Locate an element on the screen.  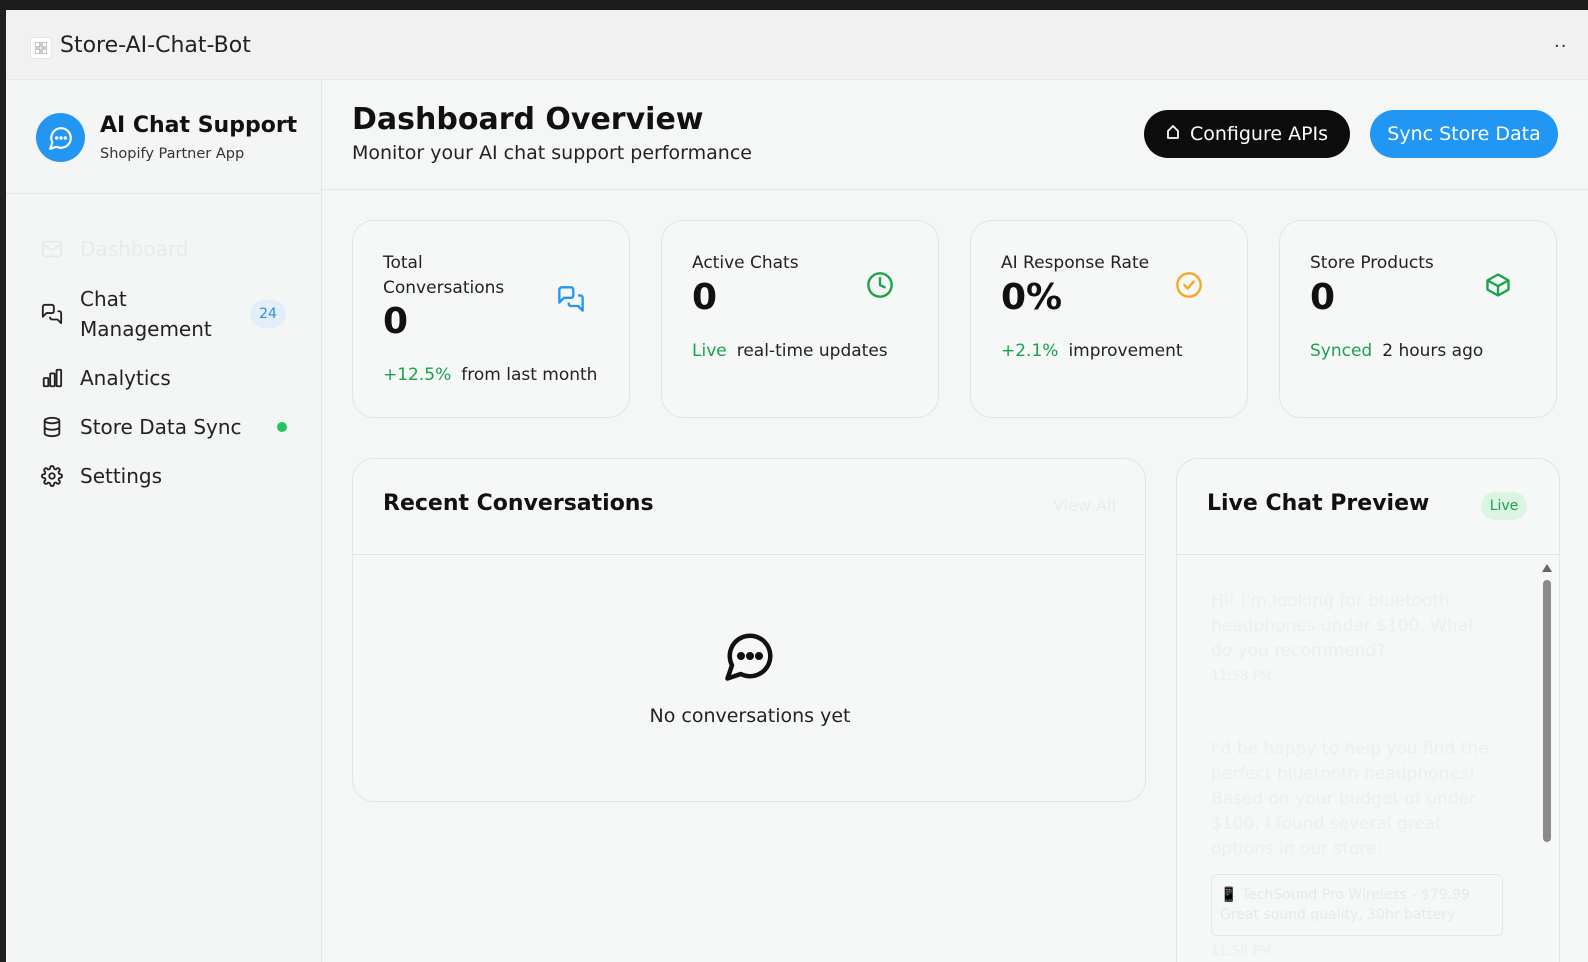
chat-bubbles-icon is located at coordinates (571, 299).